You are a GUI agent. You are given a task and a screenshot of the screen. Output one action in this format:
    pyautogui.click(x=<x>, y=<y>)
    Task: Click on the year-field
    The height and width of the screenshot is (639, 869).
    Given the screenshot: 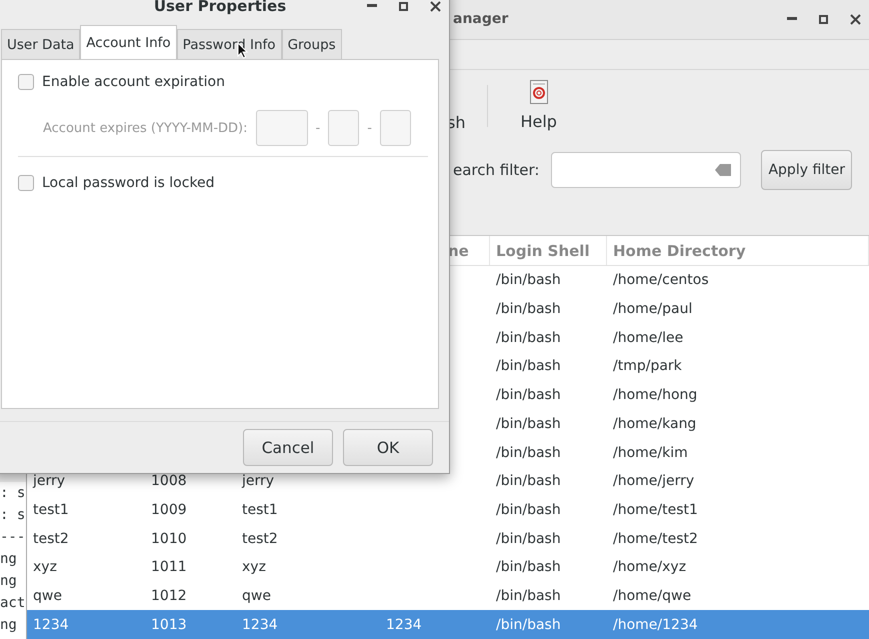 What is the action you would take?
    pyautogui.click(x=282, y=128)
    